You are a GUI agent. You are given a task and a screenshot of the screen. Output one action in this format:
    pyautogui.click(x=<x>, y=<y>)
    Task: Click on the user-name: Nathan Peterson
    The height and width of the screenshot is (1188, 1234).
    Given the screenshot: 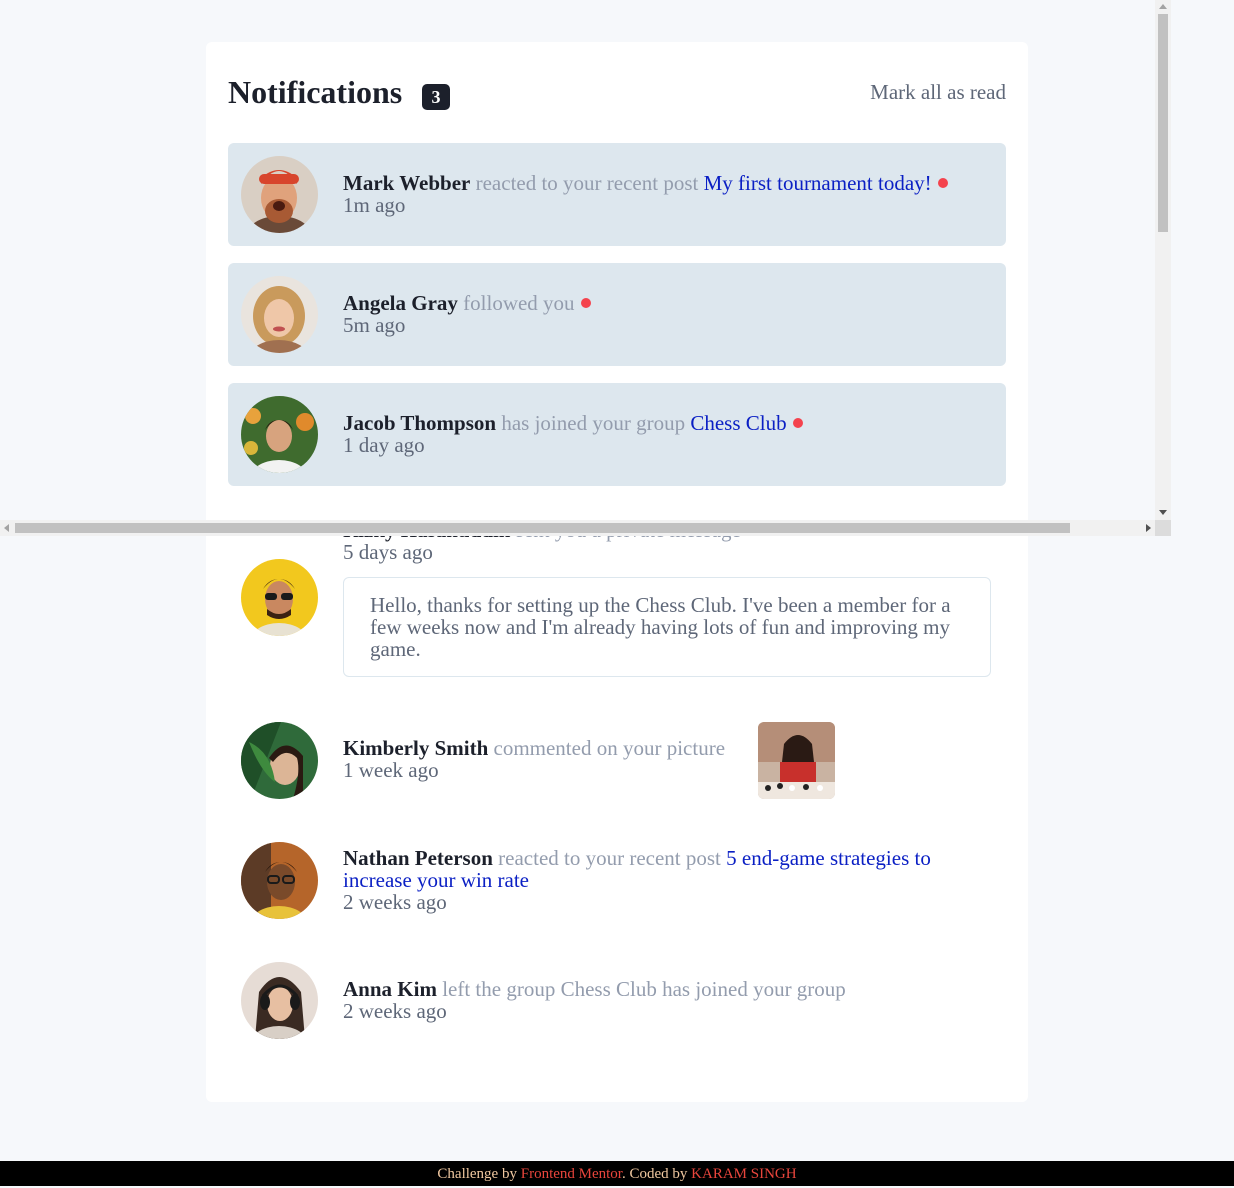 What is the action you would take?
    pyautogui.click(x=418, y=858)
    